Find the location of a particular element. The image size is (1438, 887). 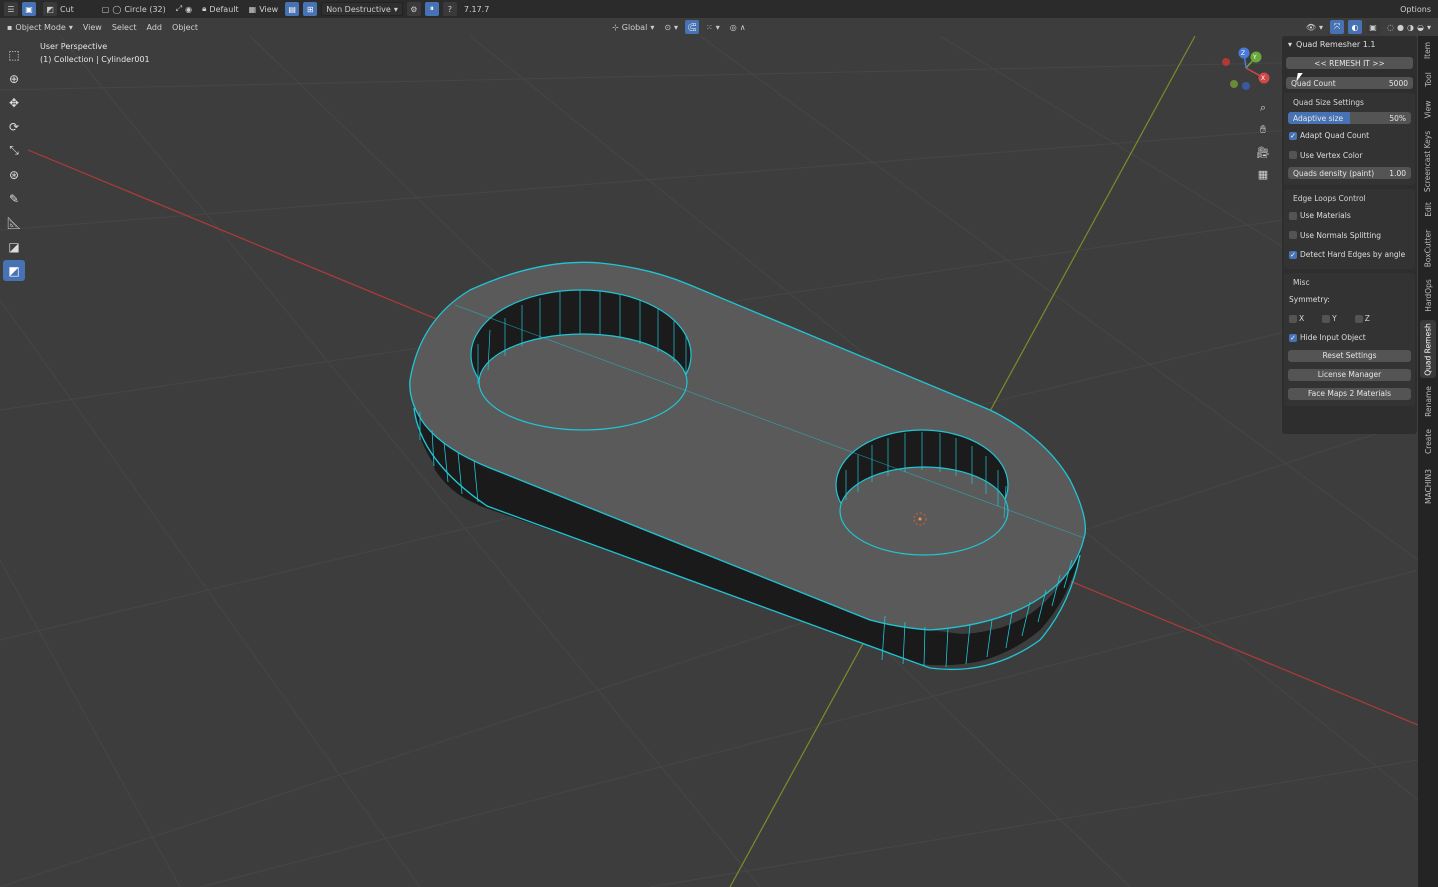

tab-machin3: MACHIN3 is located at coordinates (1428, 486).